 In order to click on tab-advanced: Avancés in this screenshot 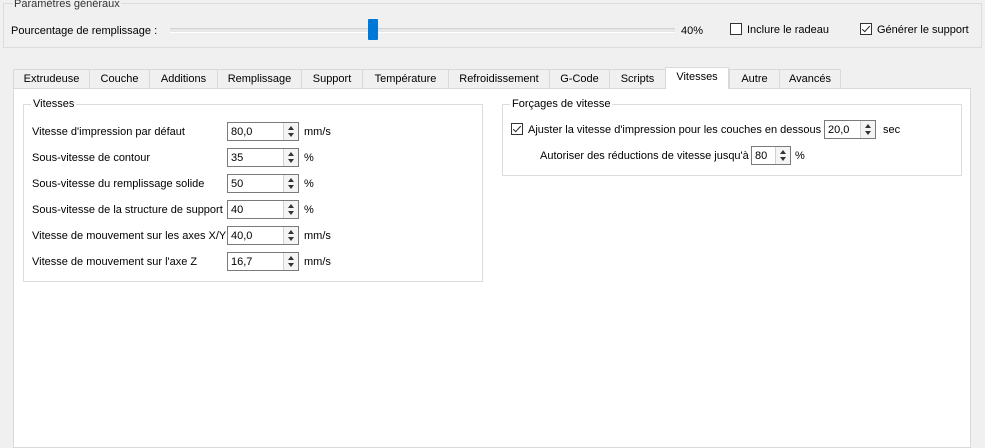, I will do `click(810, 78)`.